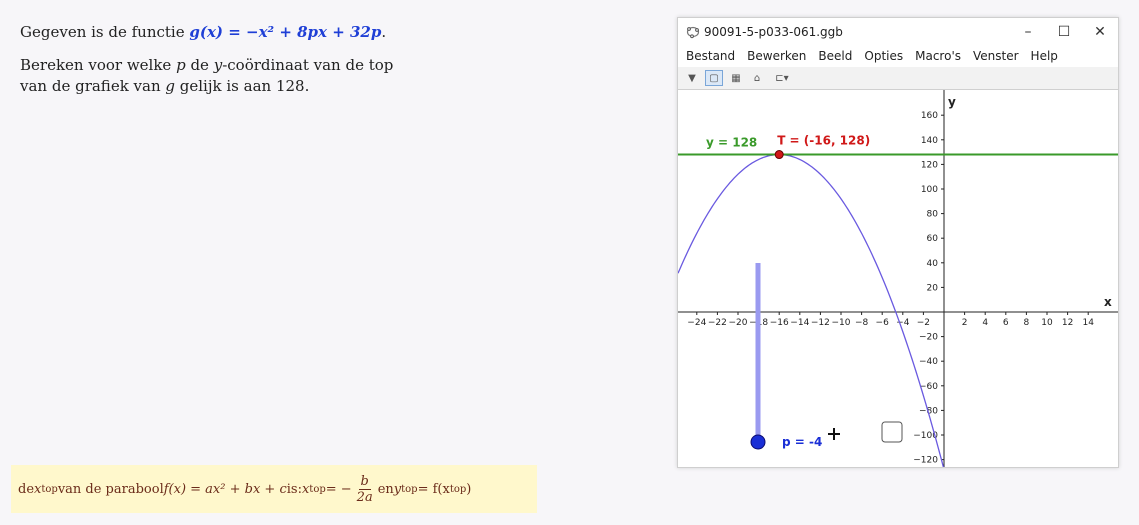  I want to click on menu-macros: Macro's, so click(938, 56).